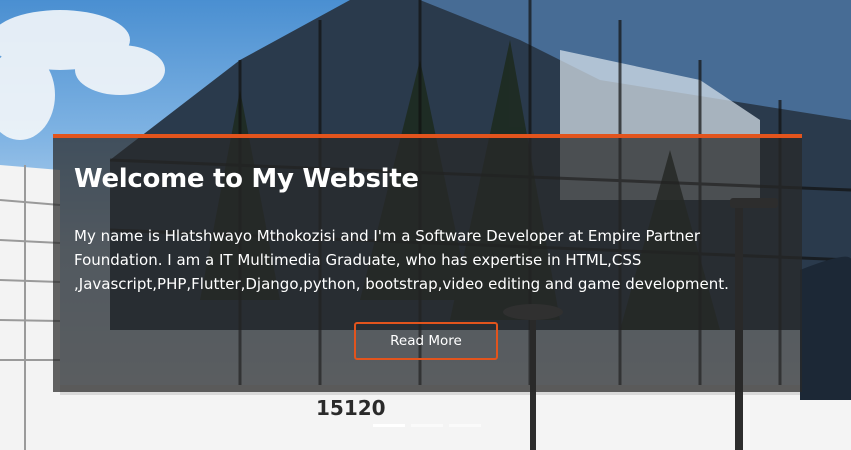 The height and width of the screenshot is (450, 851). Describe the element at coordinates (351, 408) in the screenshot. I see `building-number: 15120` at that location.